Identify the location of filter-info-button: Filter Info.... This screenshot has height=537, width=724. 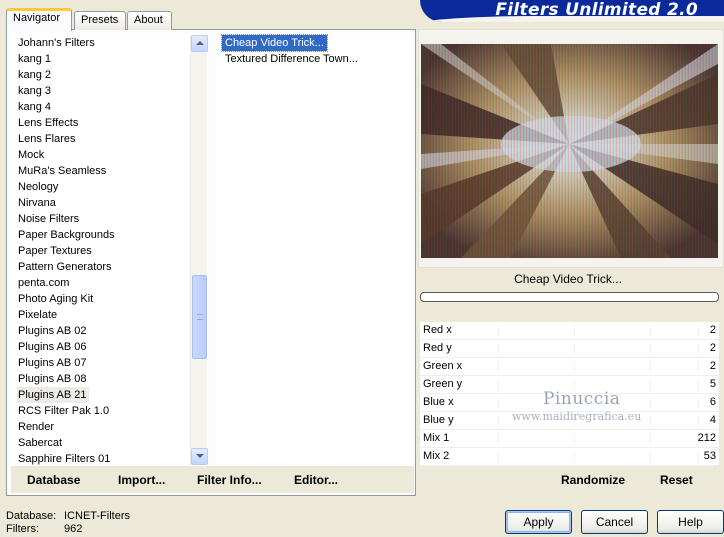
(229, 480).